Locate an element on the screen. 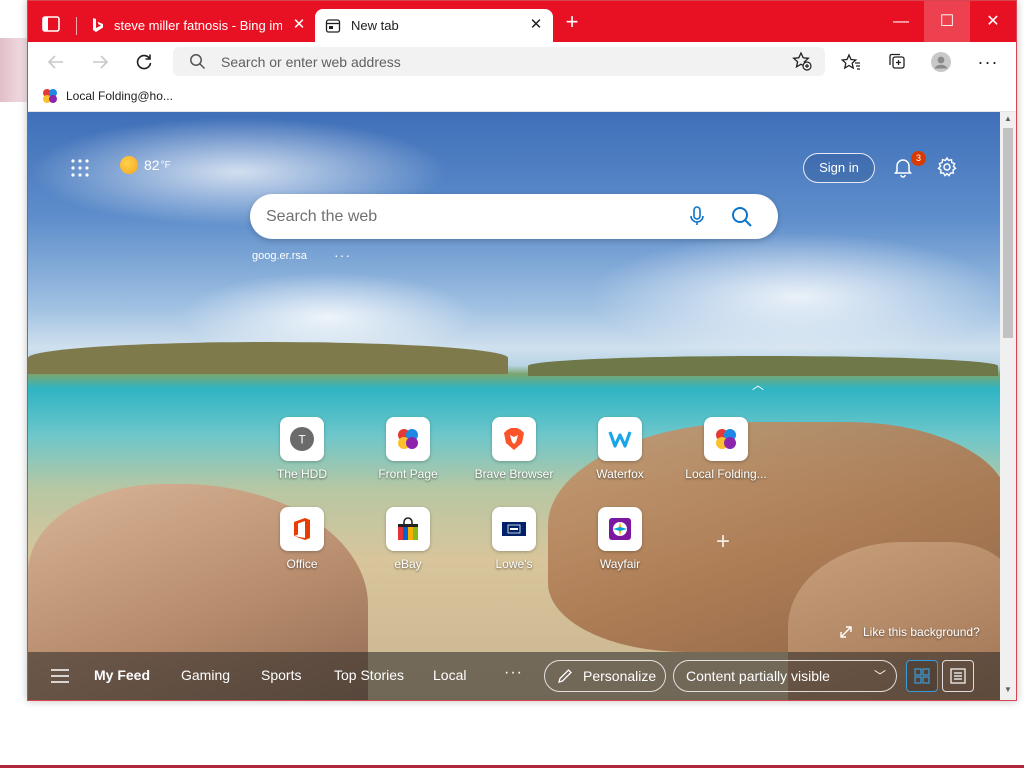 Image resolution: width=1024 pixels, height=768 pixels. chevron-up-icon: ︿ is located at coordinates (758, 384).